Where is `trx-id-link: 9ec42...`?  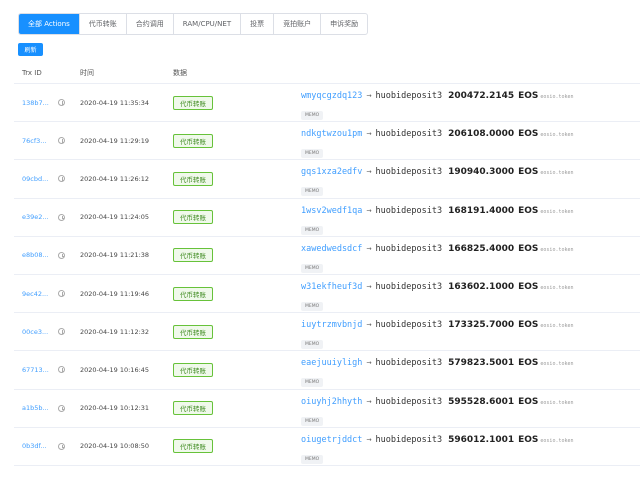
trx-id-link: 9ec42... is located at coordinates (35, 294).